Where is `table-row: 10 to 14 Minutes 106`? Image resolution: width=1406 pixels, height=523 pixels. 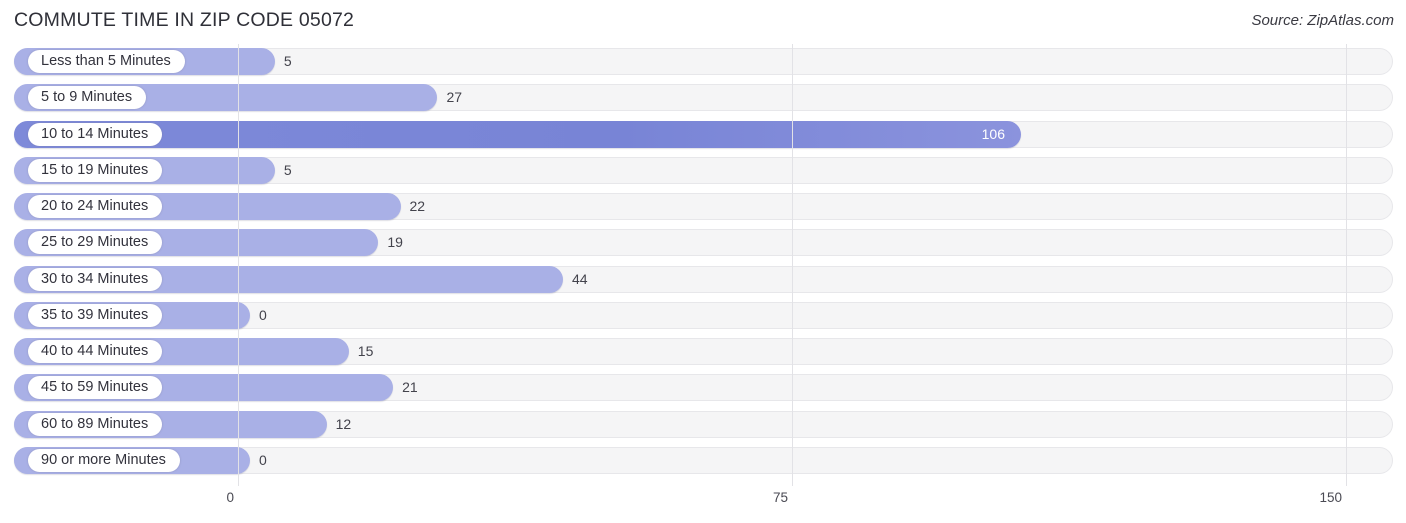
table-row: 10 to 14 Minutes 106 is located at coordinates (703, 135).